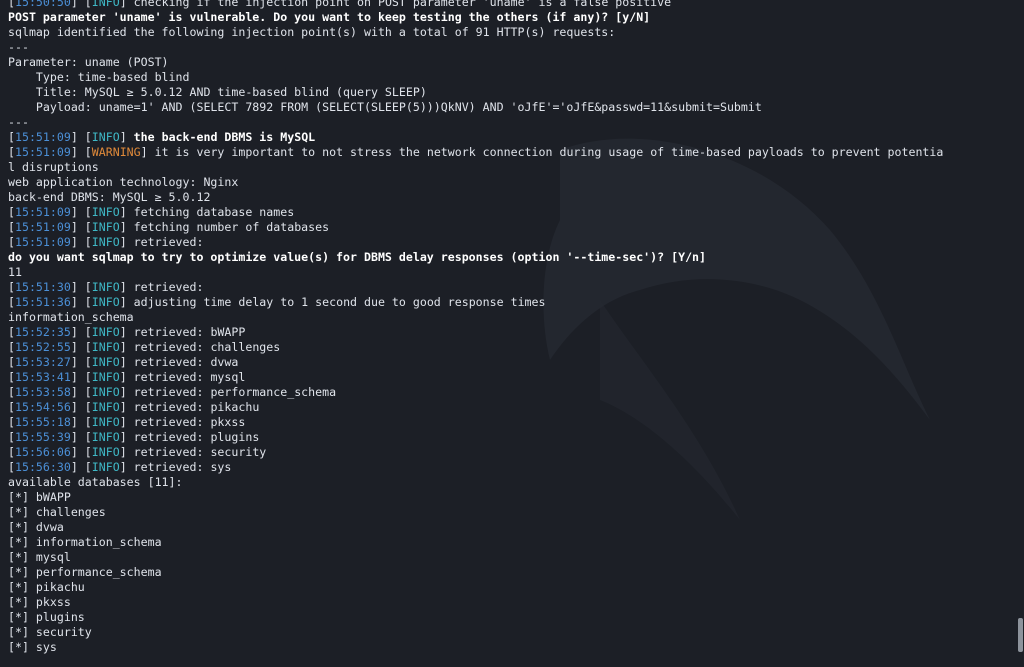  Describe the element at coordinates (1020, 635) in the screenshot. I see `scrollbar-thumb` at that location.